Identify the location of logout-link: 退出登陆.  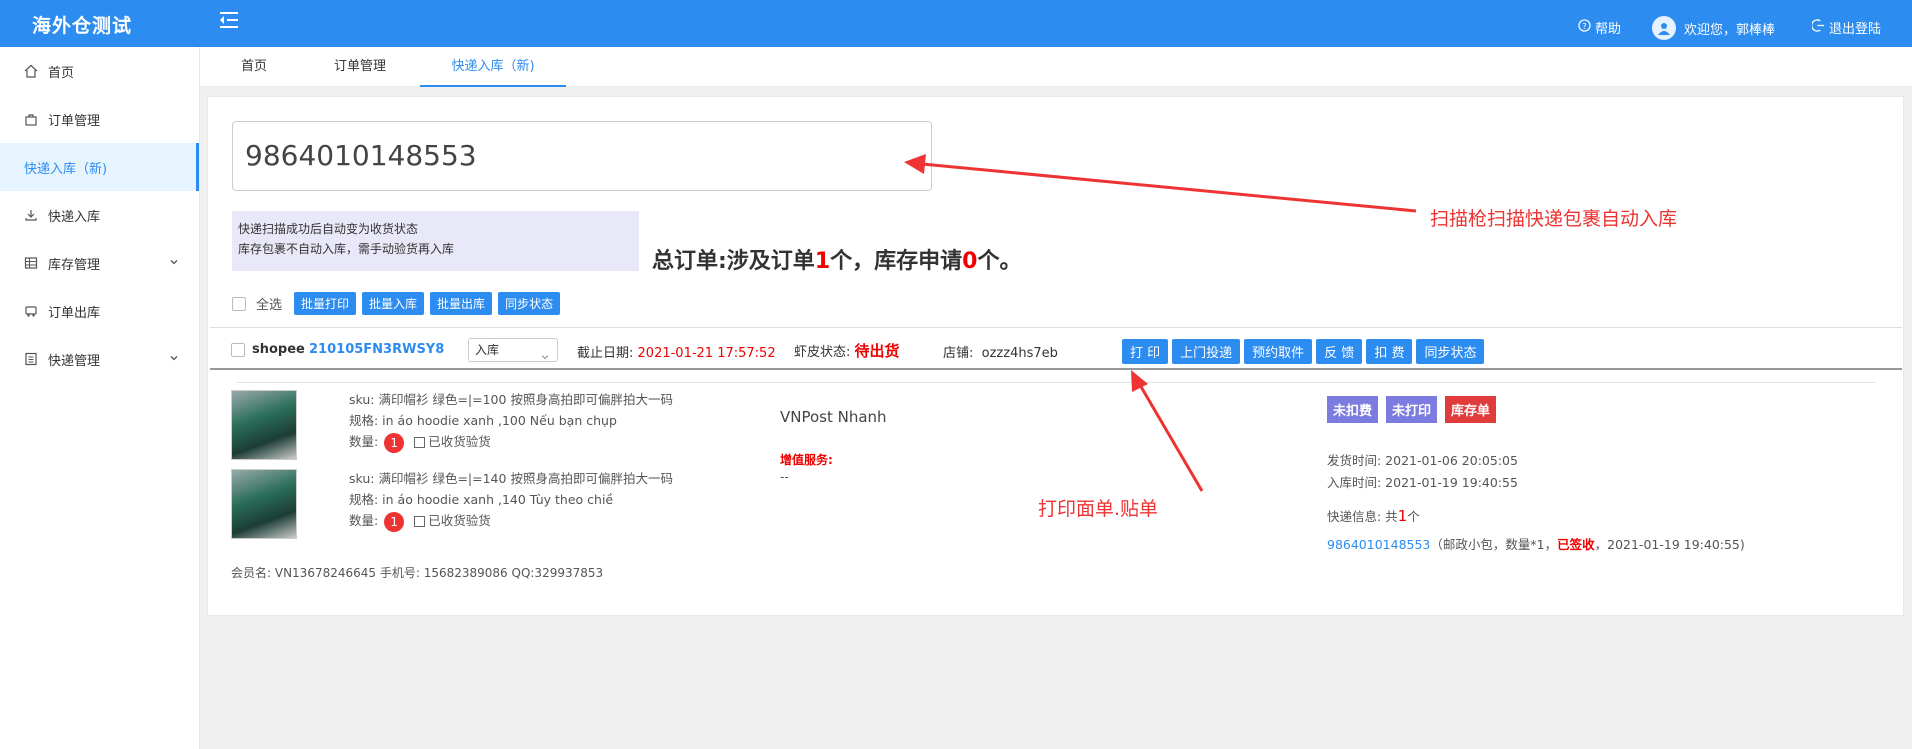
(1846, 27).